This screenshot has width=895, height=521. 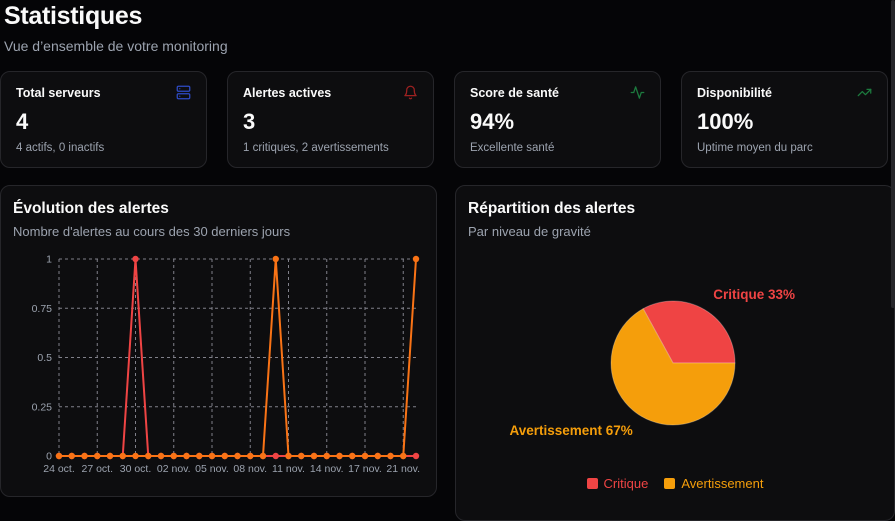 I want to click on card-label: Score de santé, so click(x=514, y=92).